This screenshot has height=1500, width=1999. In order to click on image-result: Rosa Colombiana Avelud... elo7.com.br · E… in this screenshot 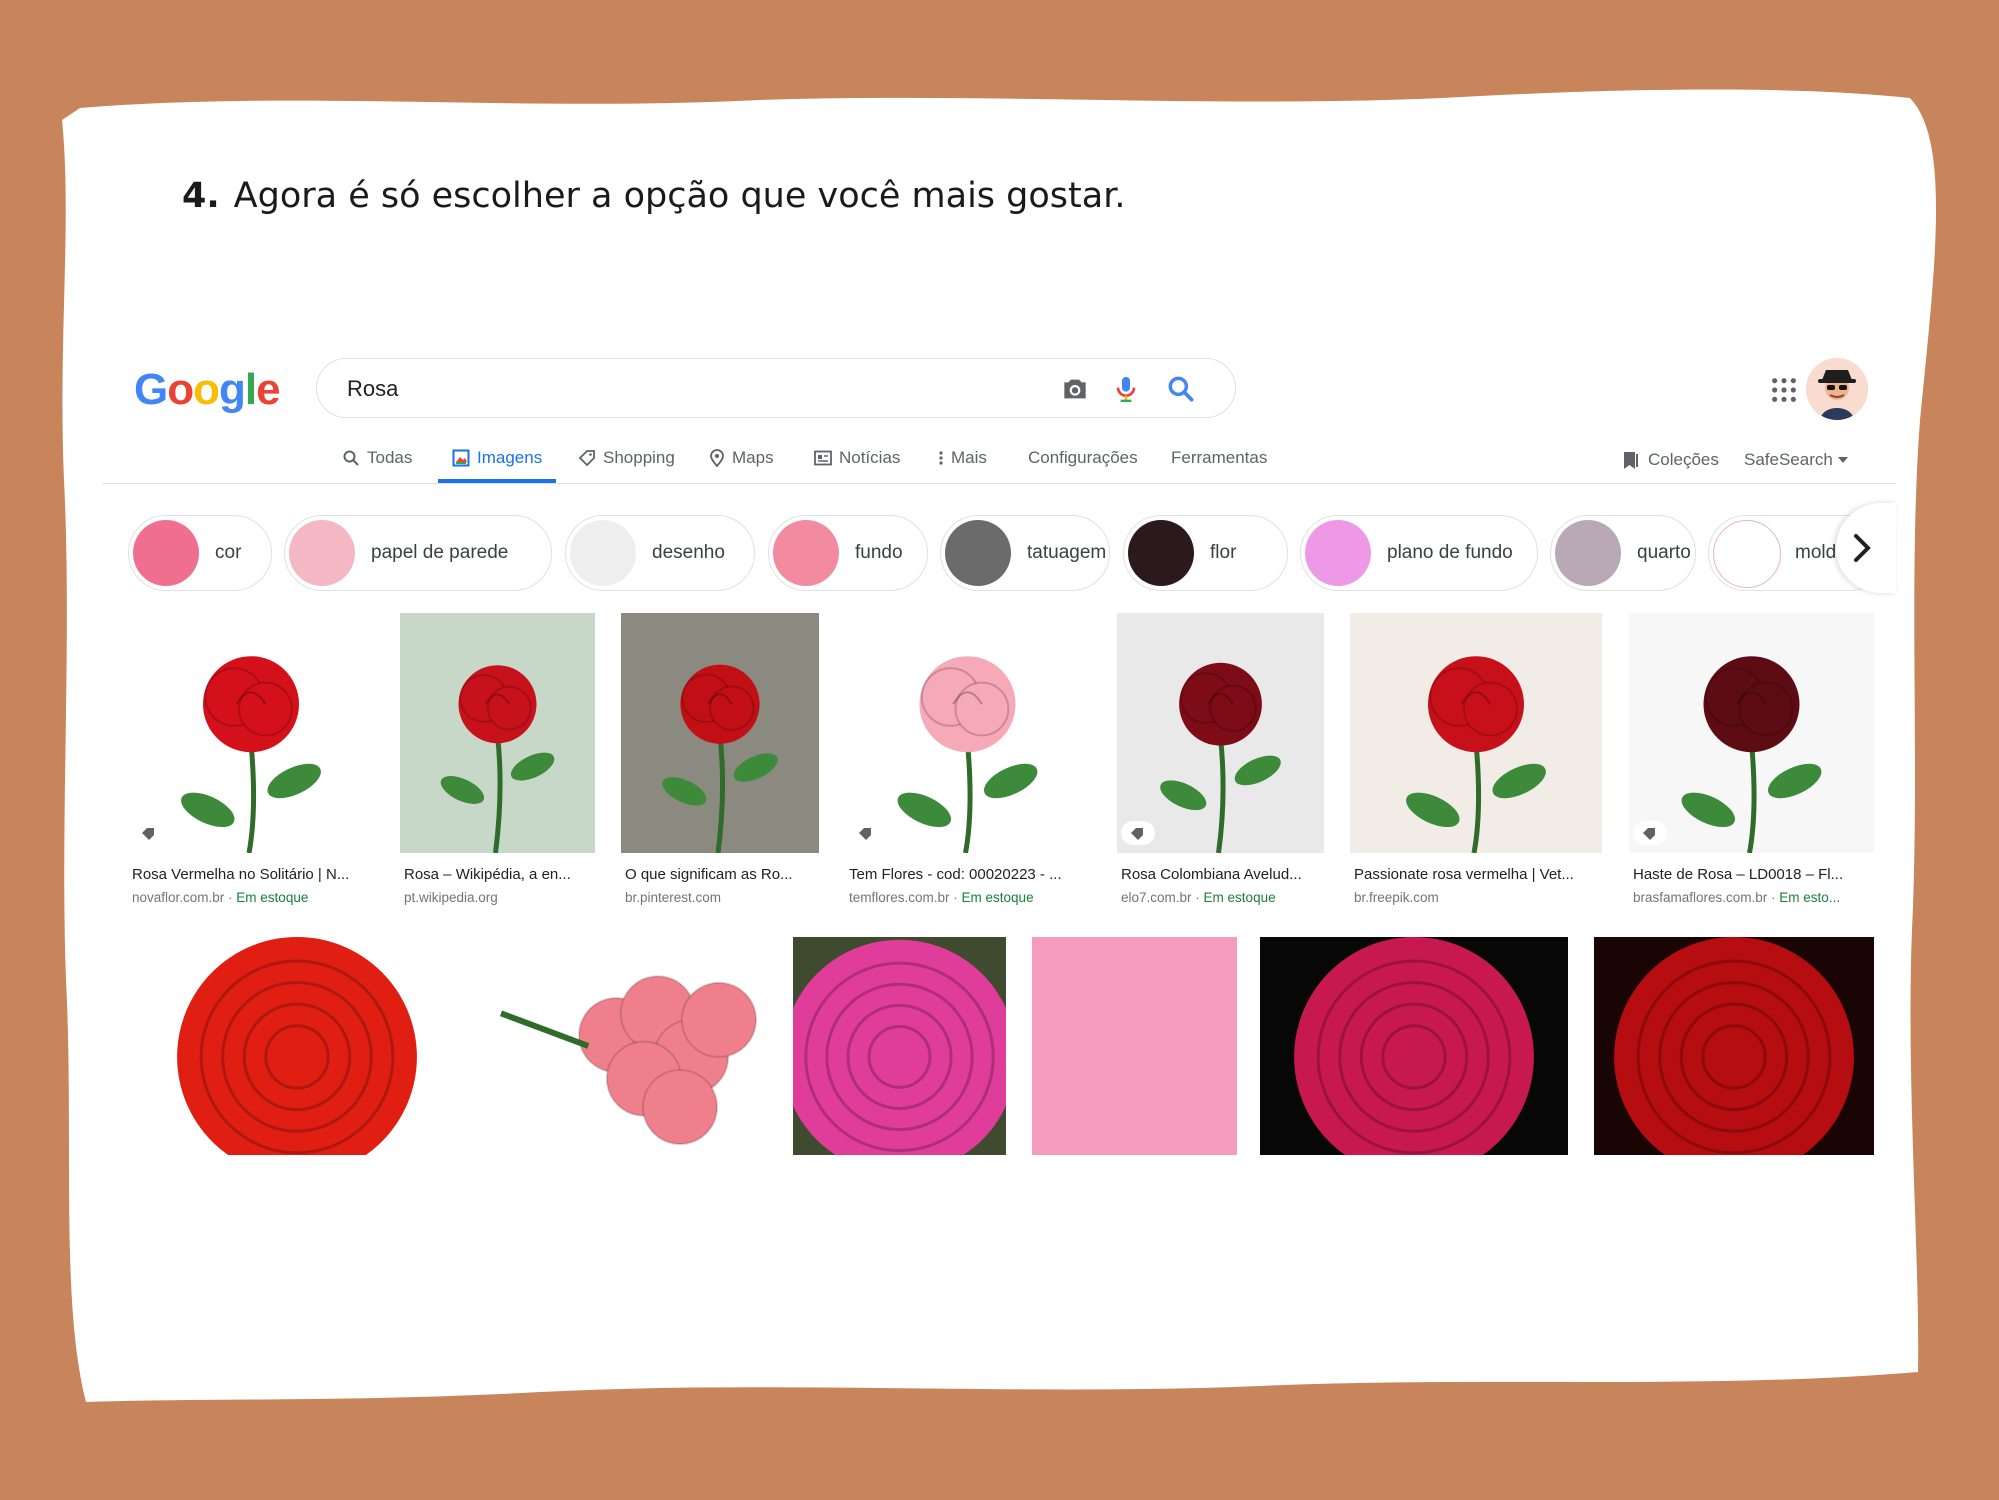, I will do `click(1220, 763)`.